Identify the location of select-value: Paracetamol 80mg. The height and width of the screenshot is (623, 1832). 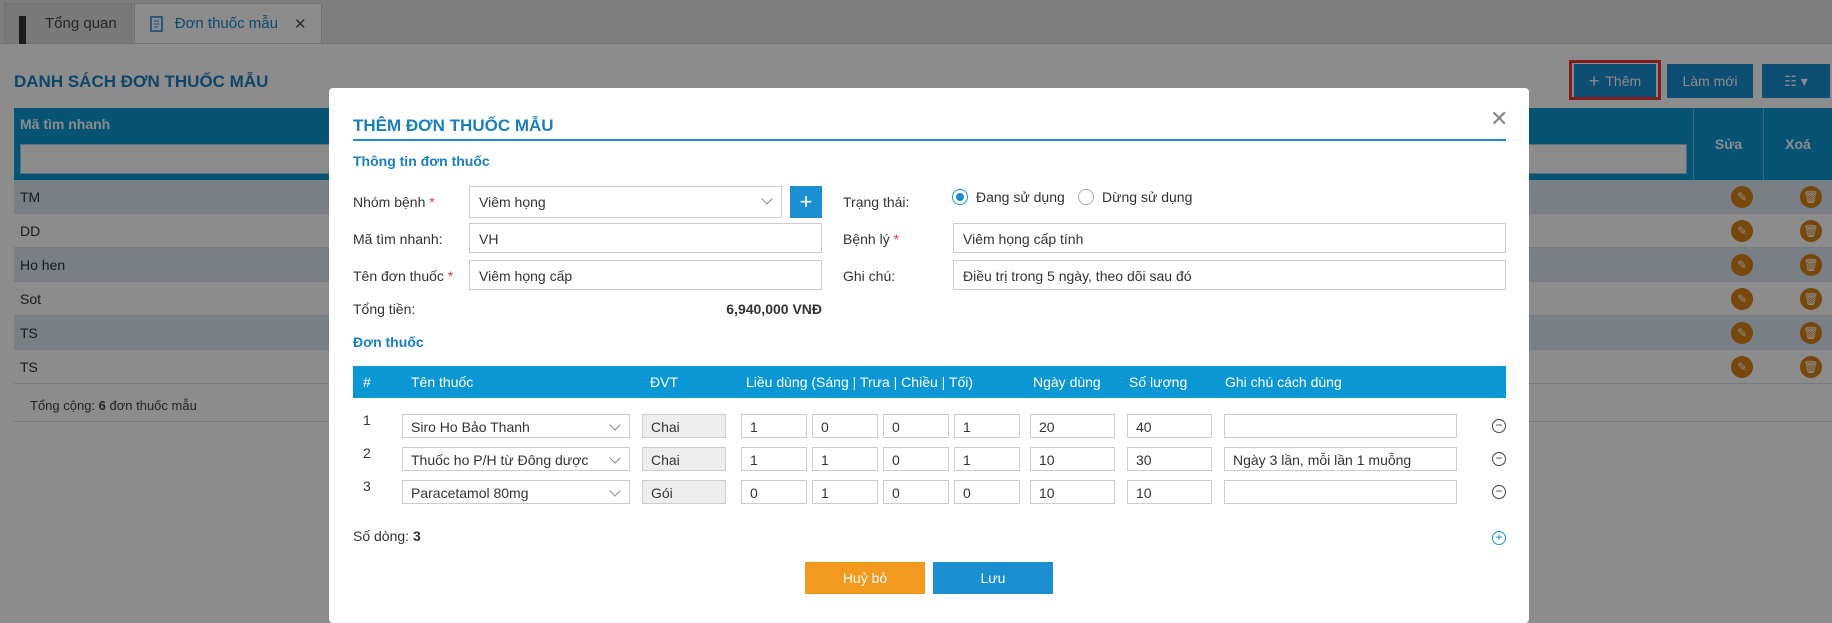
(470, 493).